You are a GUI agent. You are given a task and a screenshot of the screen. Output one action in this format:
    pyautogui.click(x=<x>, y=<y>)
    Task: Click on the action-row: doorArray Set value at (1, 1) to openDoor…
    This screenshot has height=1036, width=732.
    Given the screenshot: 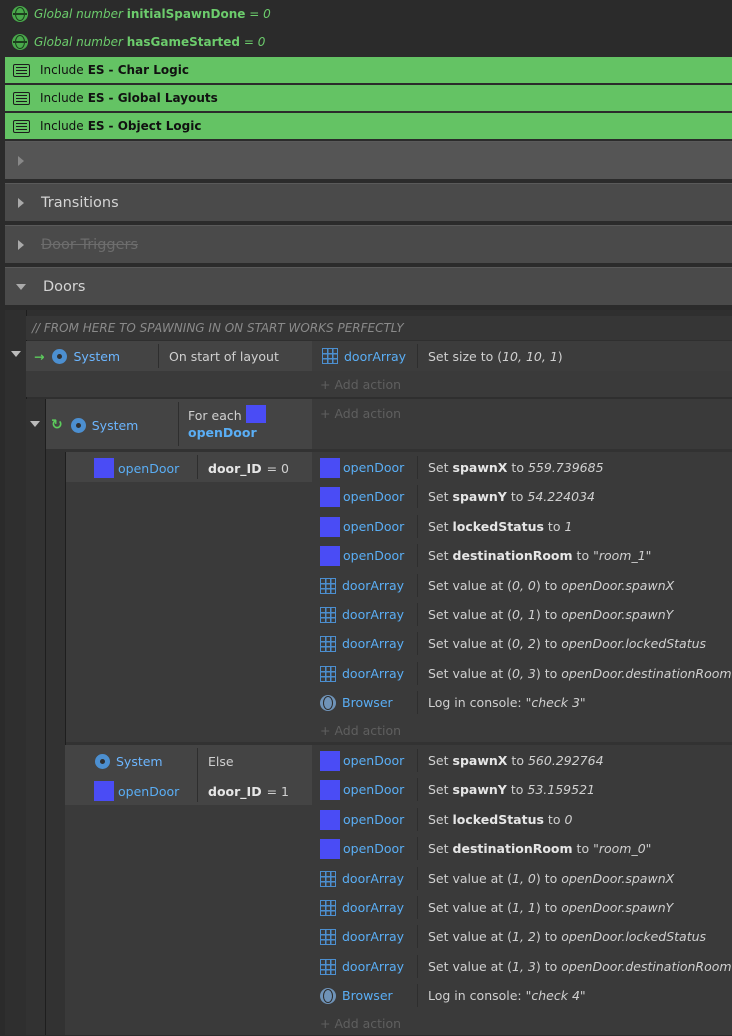 What is the action you would take?
    pyautogui.click(x=522, y=907)
    